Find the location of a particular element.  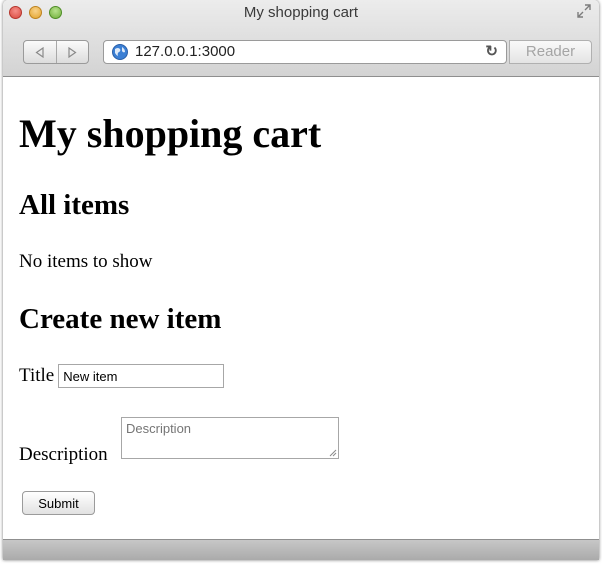

window-title: My shopping cart is located at coordinates (301, 12).